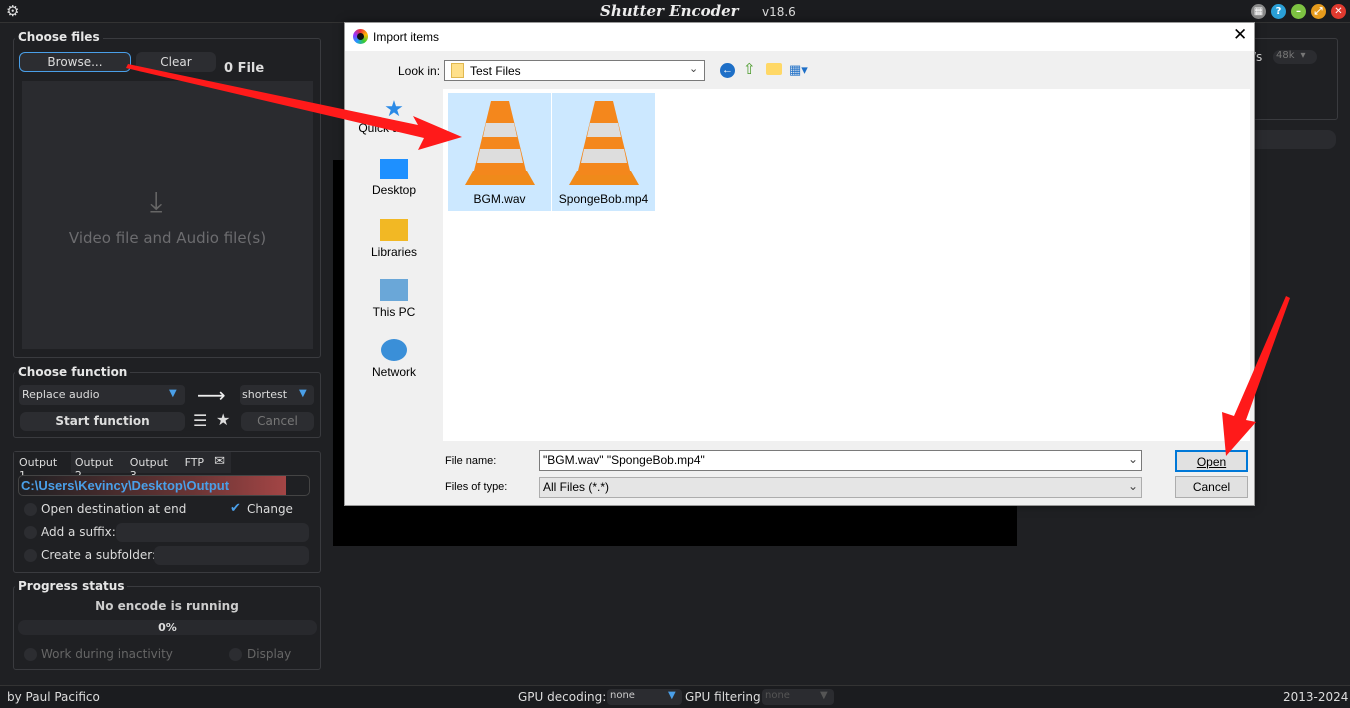 This screenshot has width=1350, height=708. I want to click on tab-output-1: Output 1, so click(42, 467).